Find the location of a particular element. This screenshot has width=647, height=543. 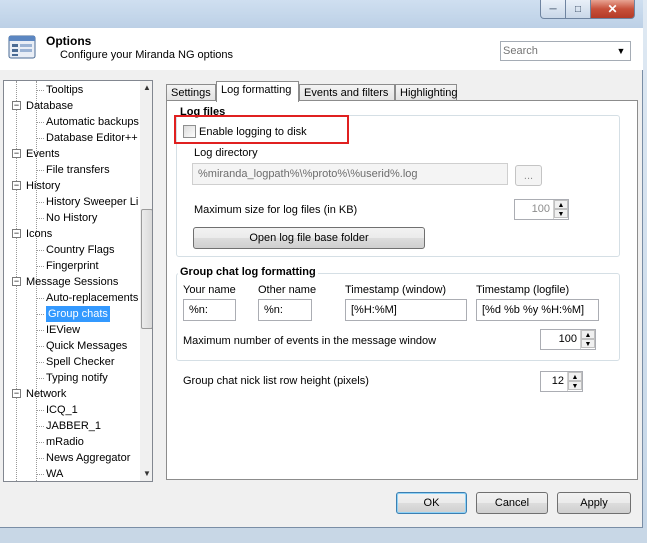

group-chat-group-label: Group chat log formatting is located at coordinates (248, 272).